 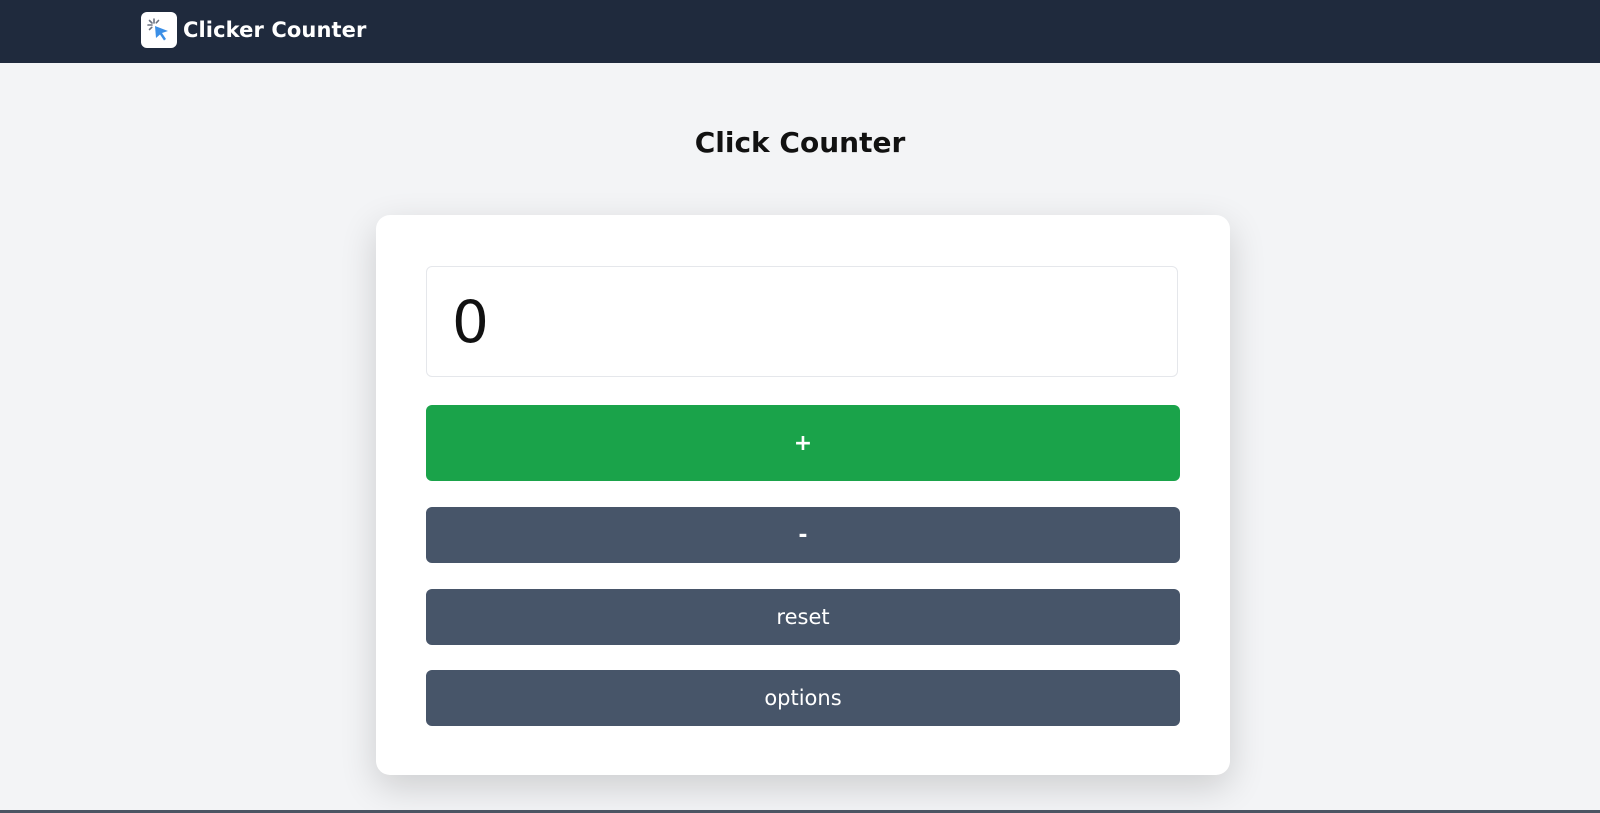 I want to click on app-name: Clicker Counter, so click(x=275, y=30).